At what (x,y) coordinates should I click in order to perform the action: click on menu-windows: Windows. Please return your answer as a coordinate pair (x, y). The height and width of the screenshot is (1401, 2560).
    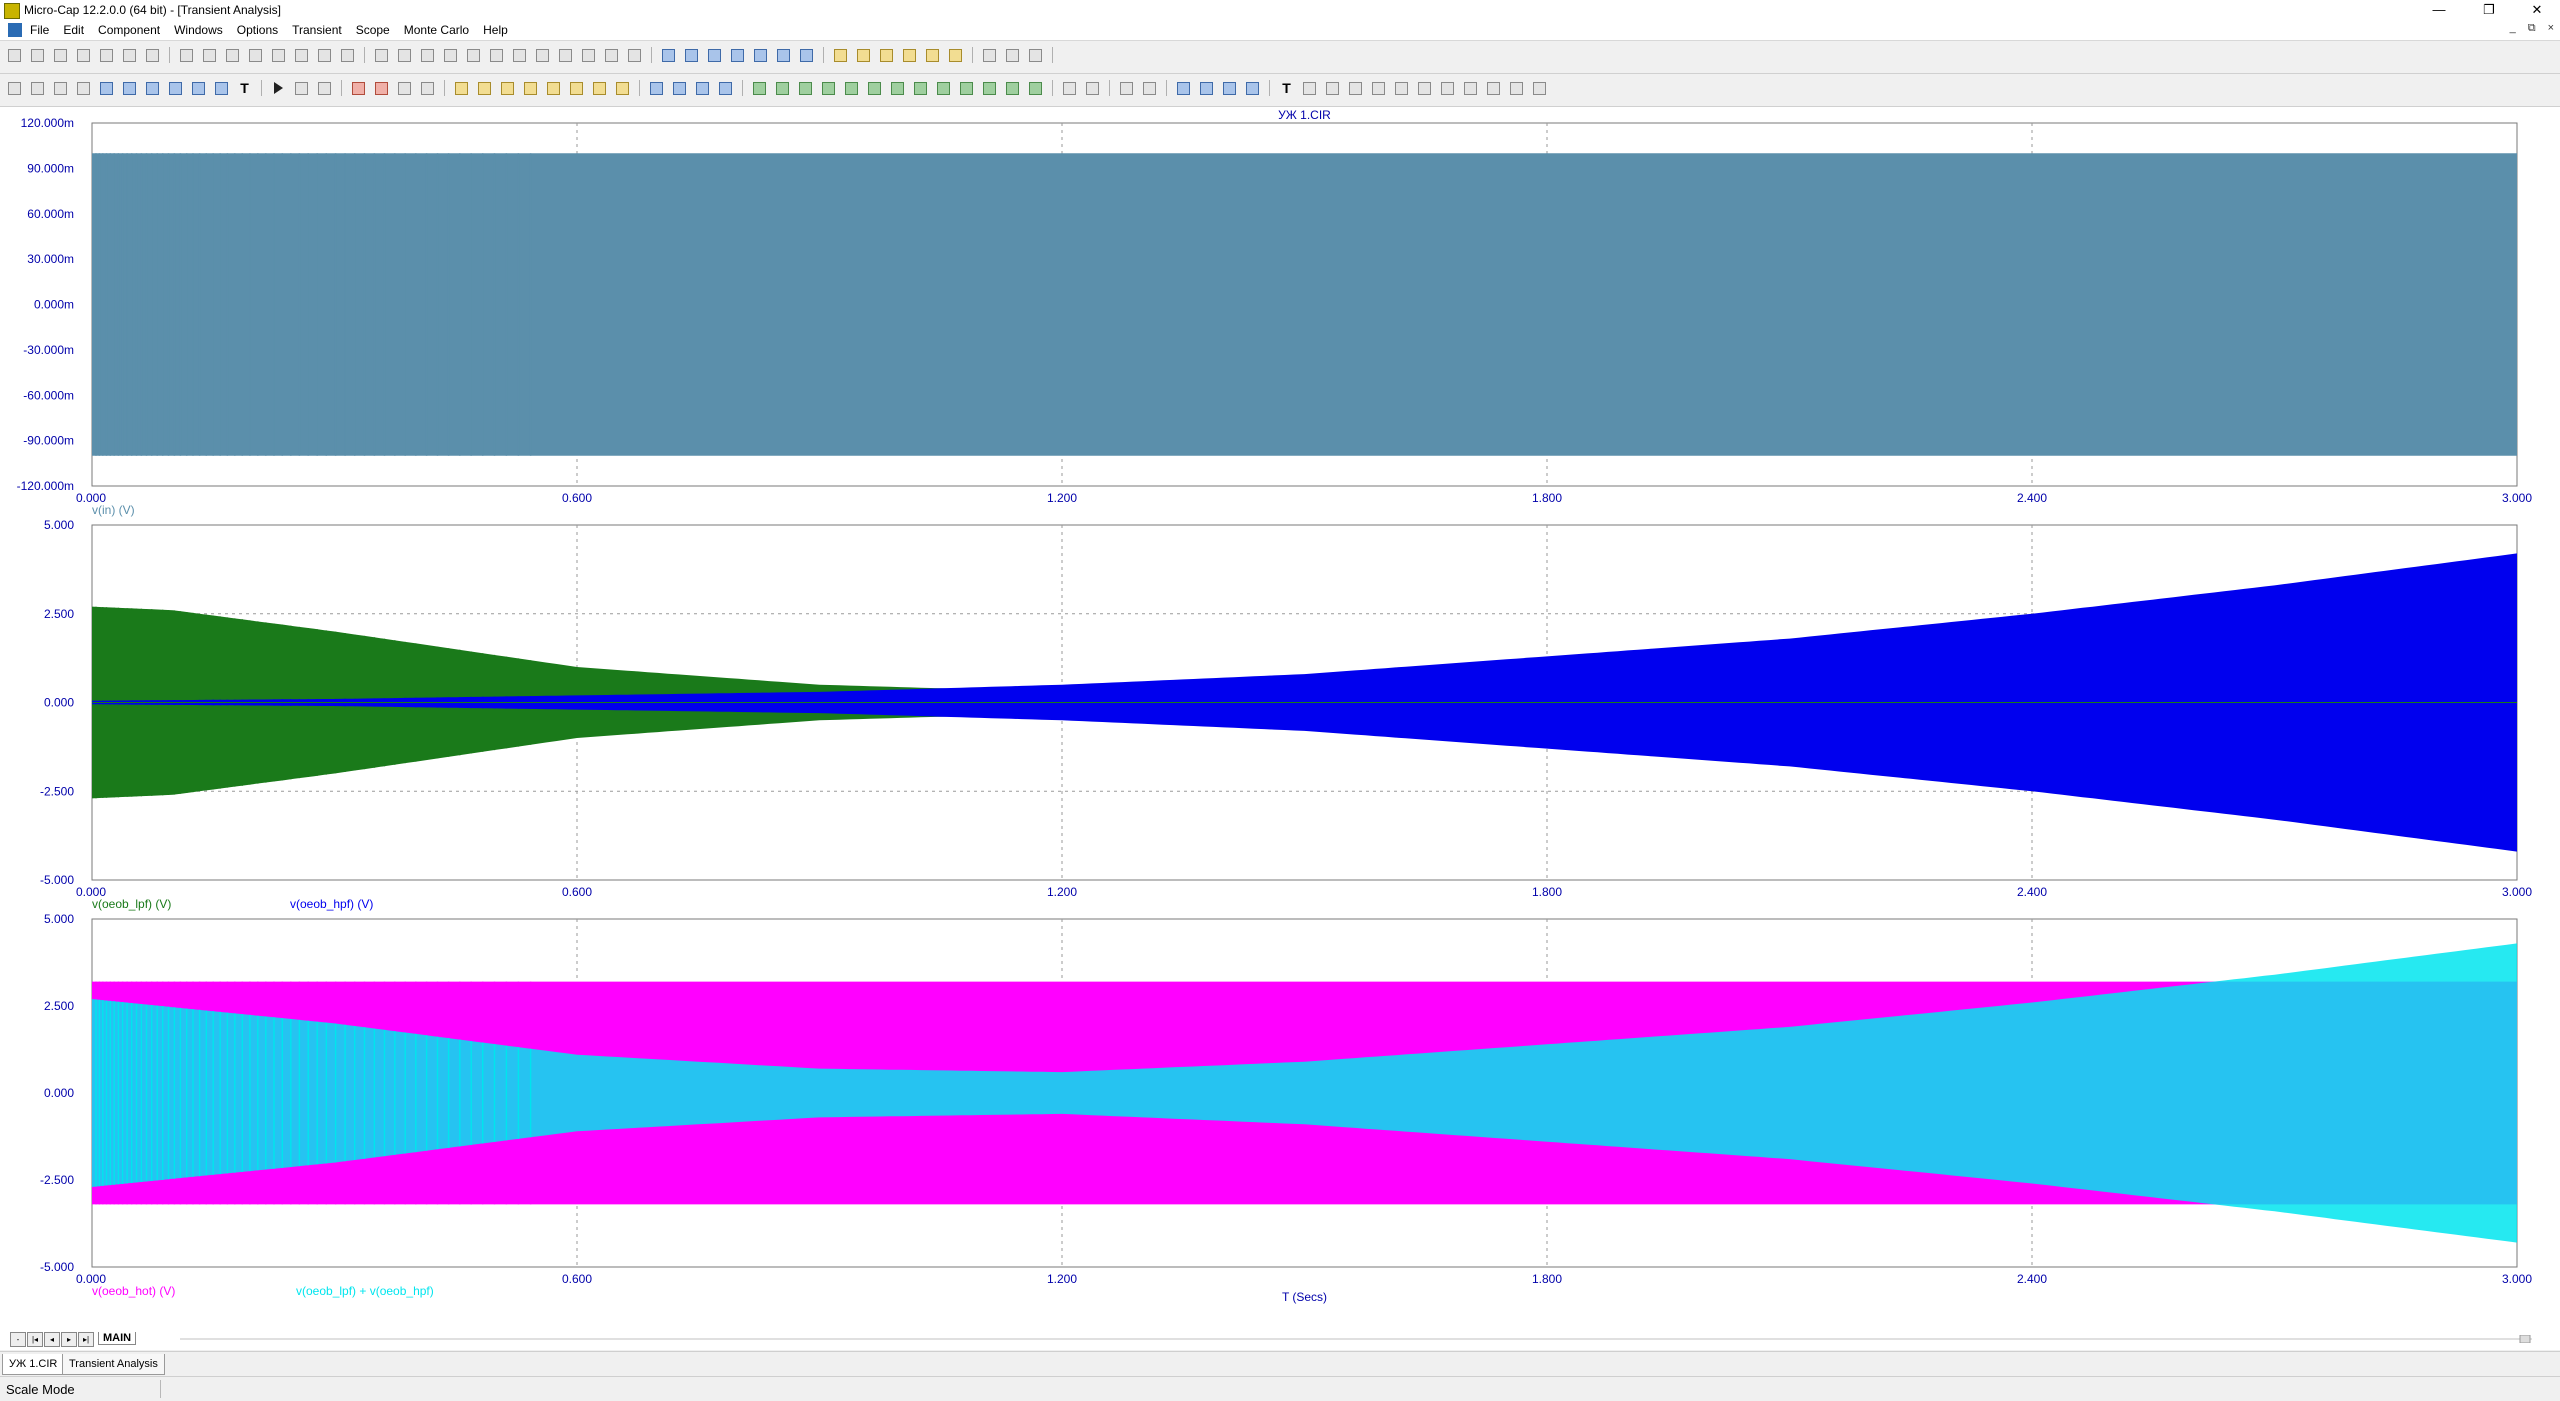
    Looking at the image, I should click on (198, 30).